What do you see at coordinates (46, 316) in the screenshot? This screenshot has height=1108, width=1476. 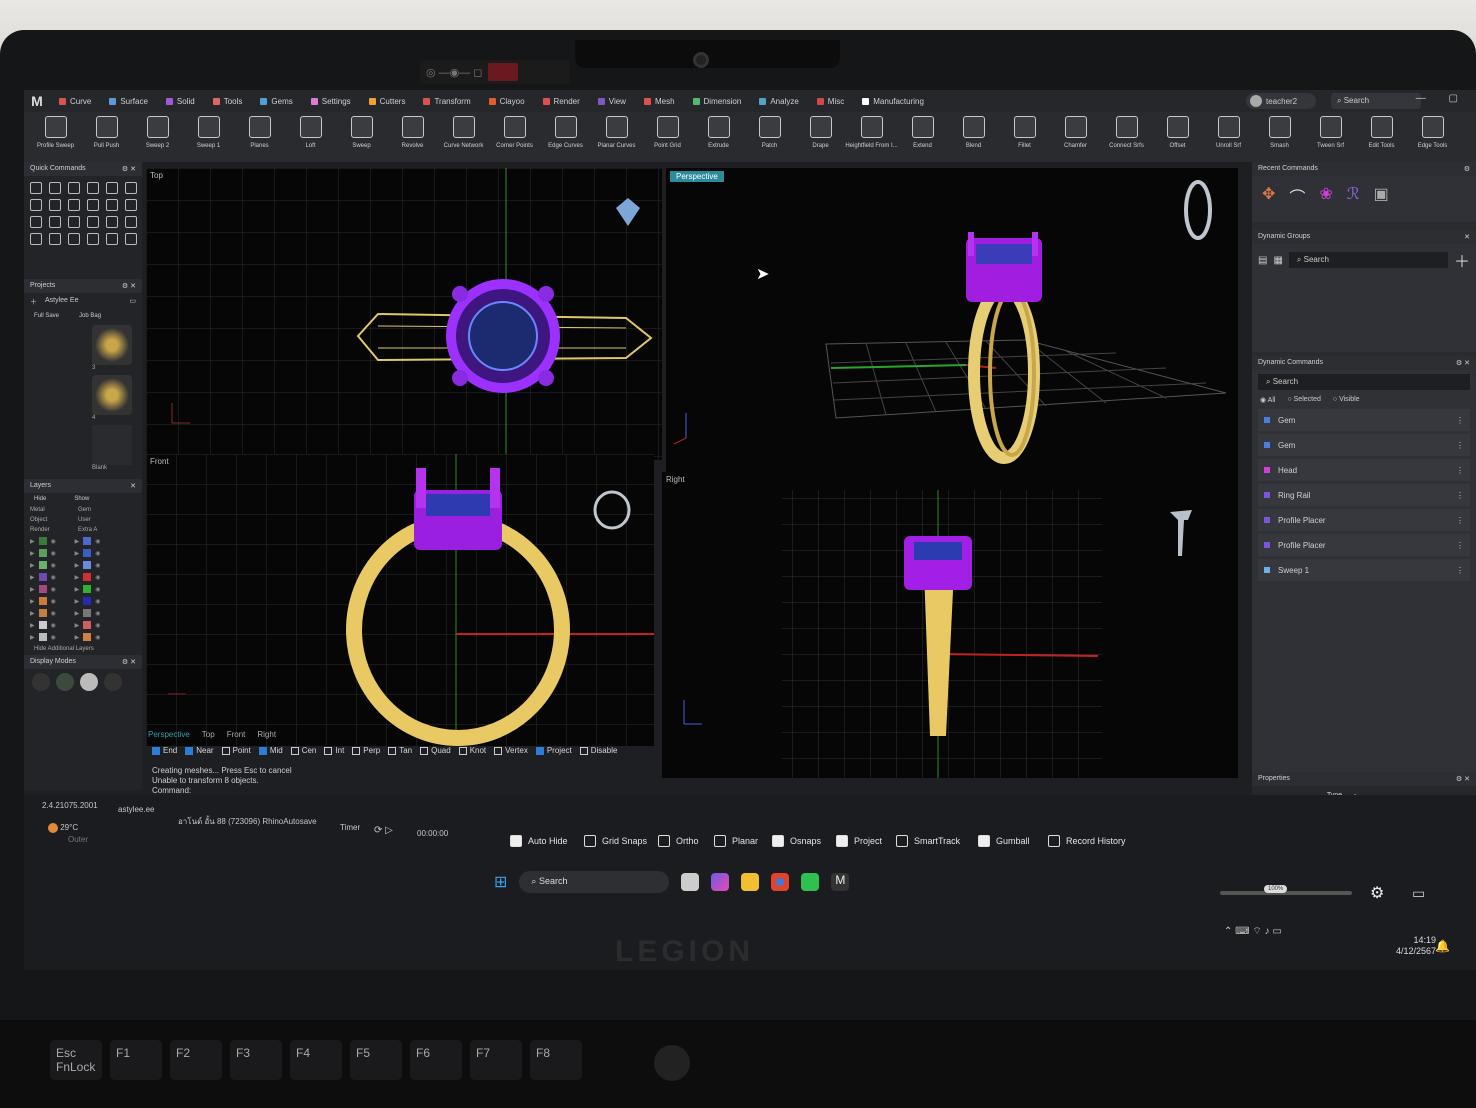 I see `full-save-button: Full Save` at bounding box center [46, 316].